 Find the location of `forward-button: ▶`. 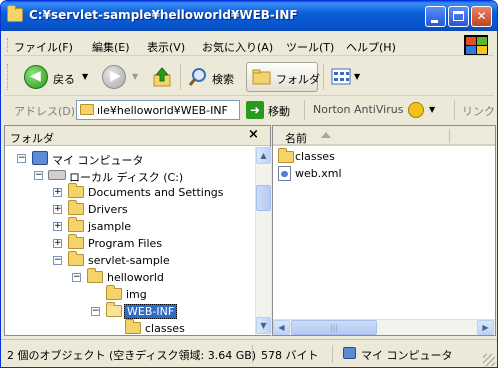

forward-button: ▶ is located at coordinates (114, 77).